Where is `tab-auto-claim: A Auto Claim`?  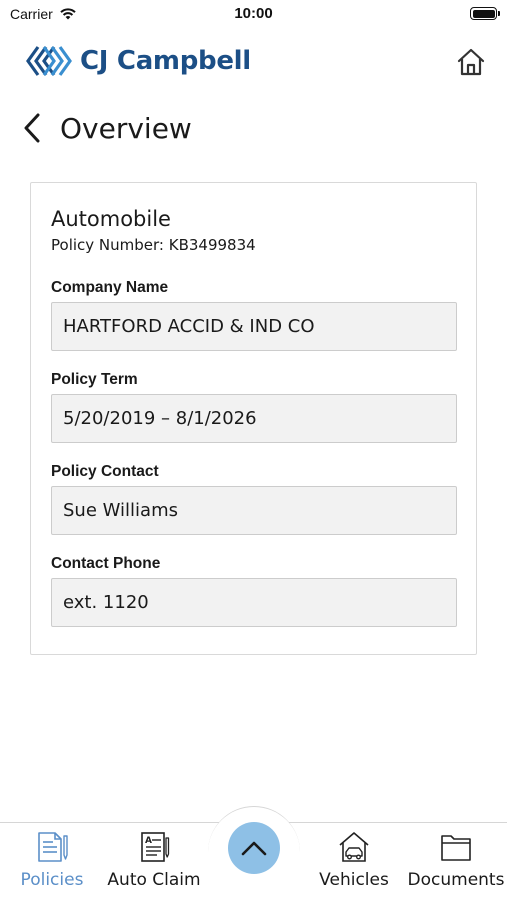
tab-auto-claim: A Auto Claim is located at coordinates (154, 863).